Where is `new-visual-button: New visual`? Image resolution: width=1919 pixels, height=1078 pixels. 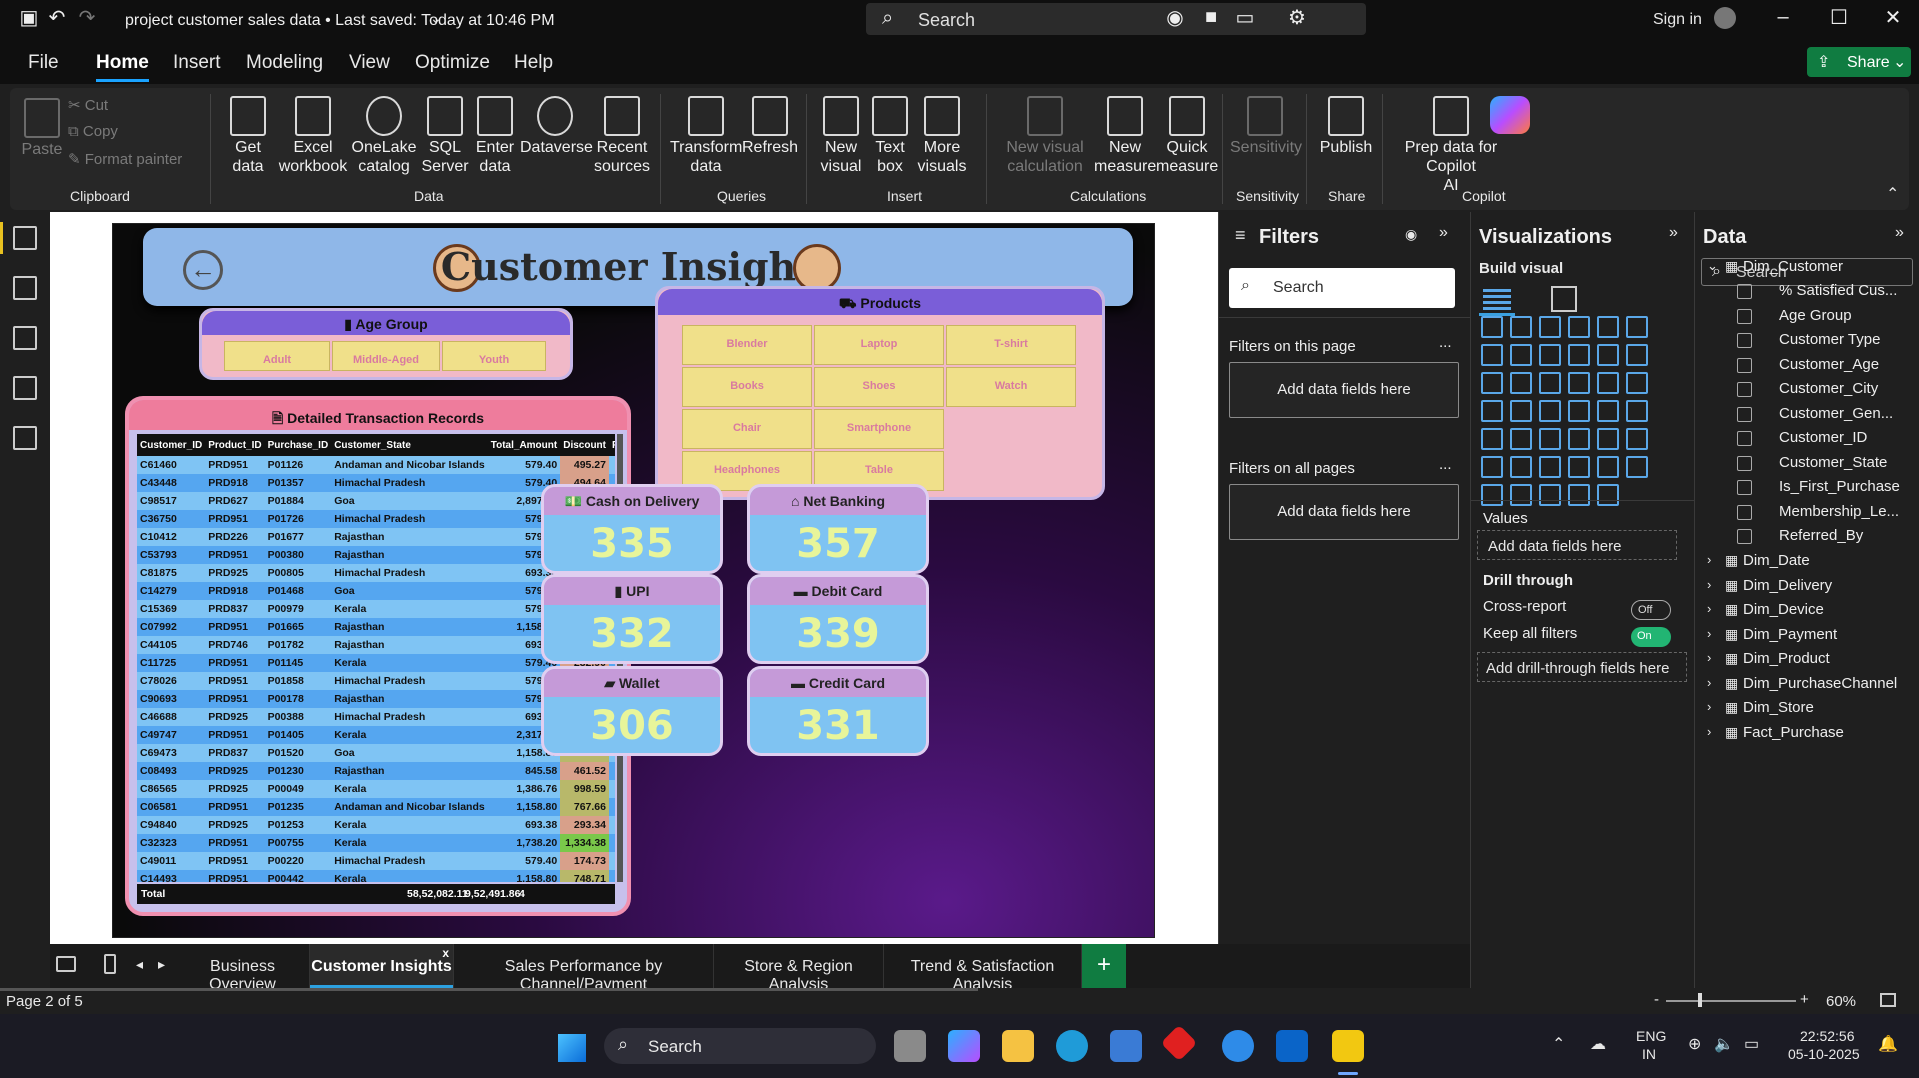 new-visual-button: New visual is located at coordinates (841, 136).